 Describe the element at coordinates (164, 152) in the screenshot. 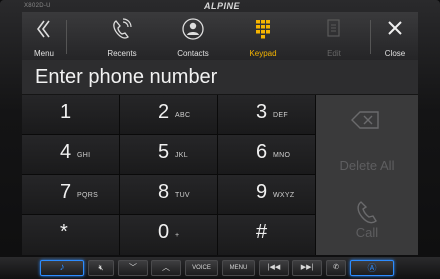

I see `key-digit: 5` at that location.